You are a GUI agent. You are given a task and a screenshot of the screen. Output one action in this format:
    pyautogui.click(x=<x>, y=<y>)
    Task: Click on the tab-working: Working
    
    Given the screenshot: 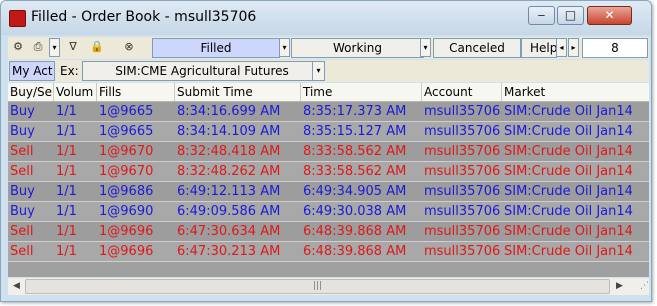 What is the action you would take?
    pyautogui.click(x=357, y=48)
    